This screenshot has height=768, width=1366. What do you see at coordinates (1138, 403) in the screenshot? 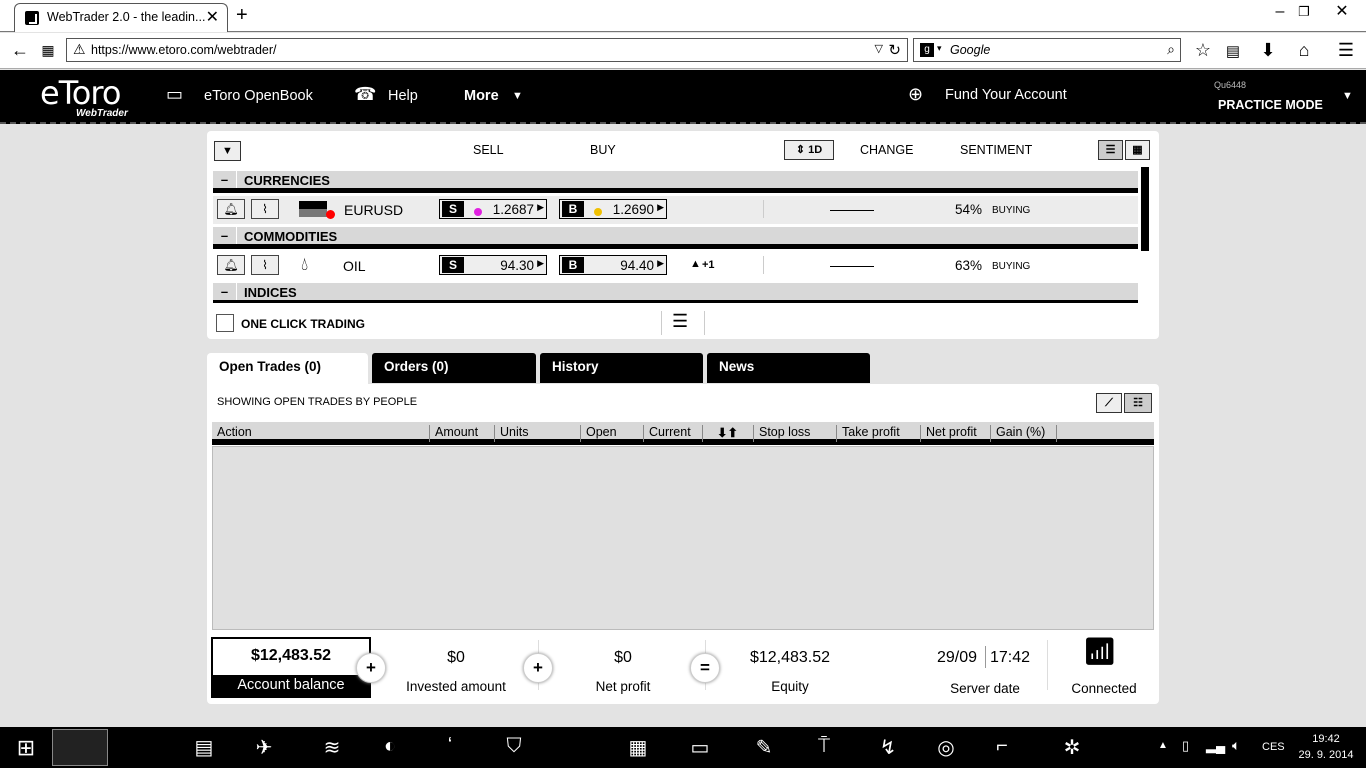
I see `people-view-icon: ☷` at bounding box center [1138, 403].